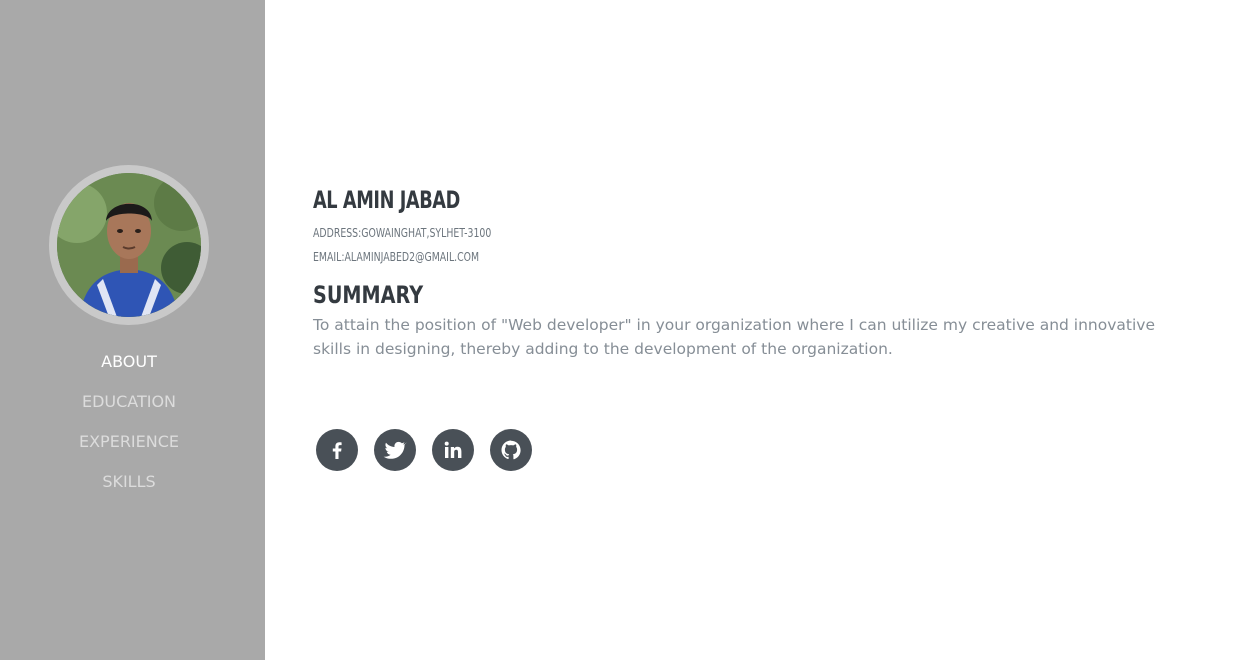  Describe the element at coordinates (424, 450) in the screenshot. I see `social-links` at that location.